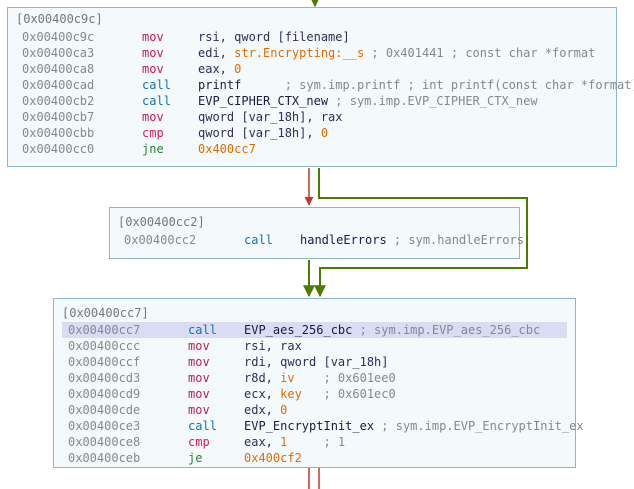 The image size is (634, 489). I want to click on function-reference: EVP_EncryptInit_ex, so click(309, 426).